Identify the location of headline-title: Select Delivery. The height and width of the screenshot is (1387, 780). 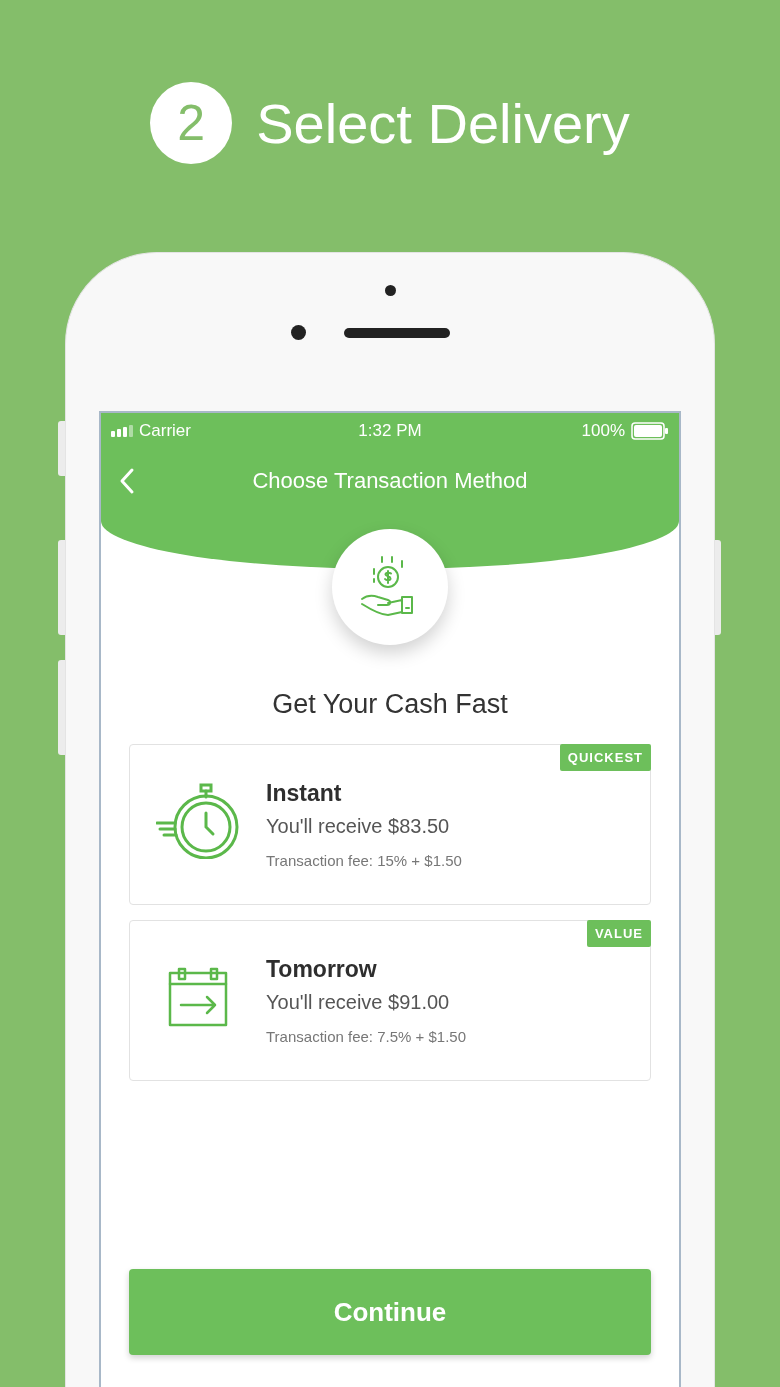
(443, 123).